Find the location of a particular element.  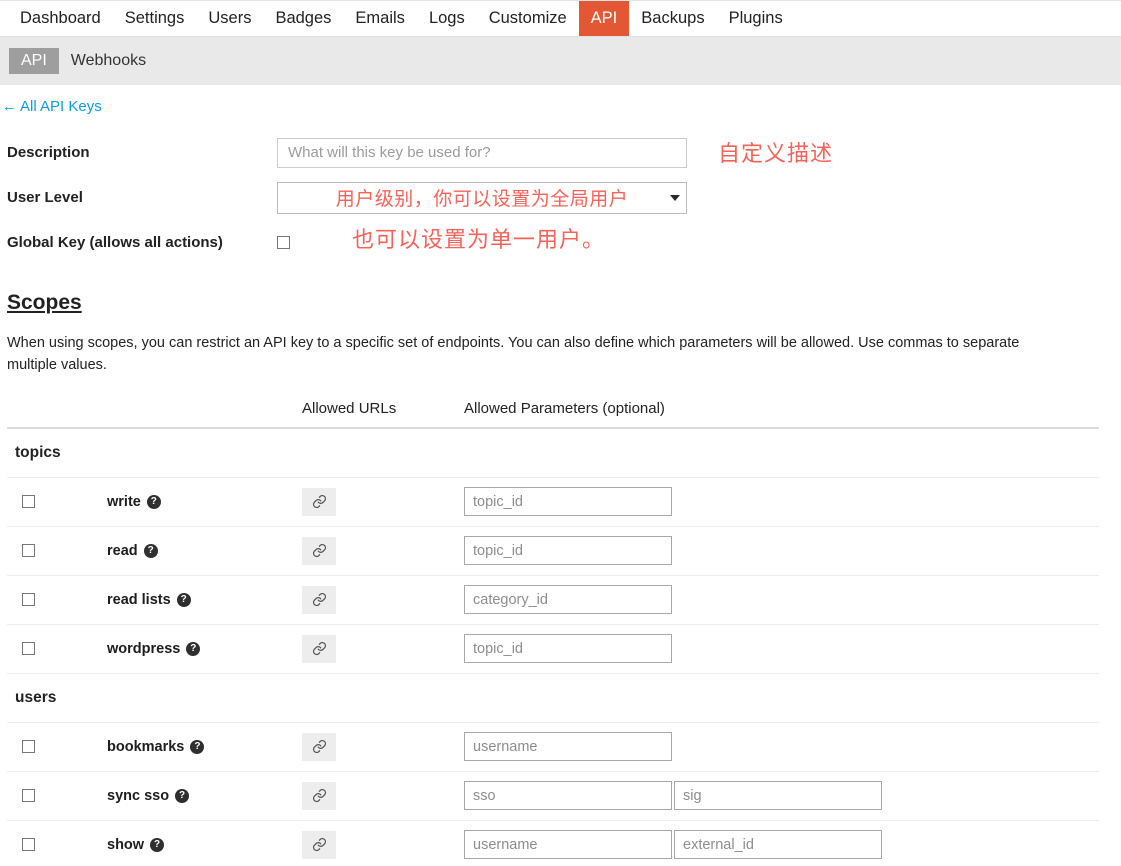

scope-label: read lists is located at coordinates (139, 599).